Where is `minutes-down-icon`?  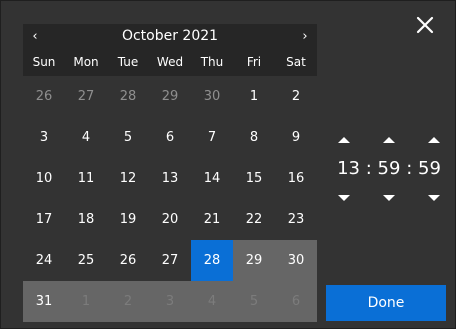
minutes-down-icon is located at coordinates (389, 198).